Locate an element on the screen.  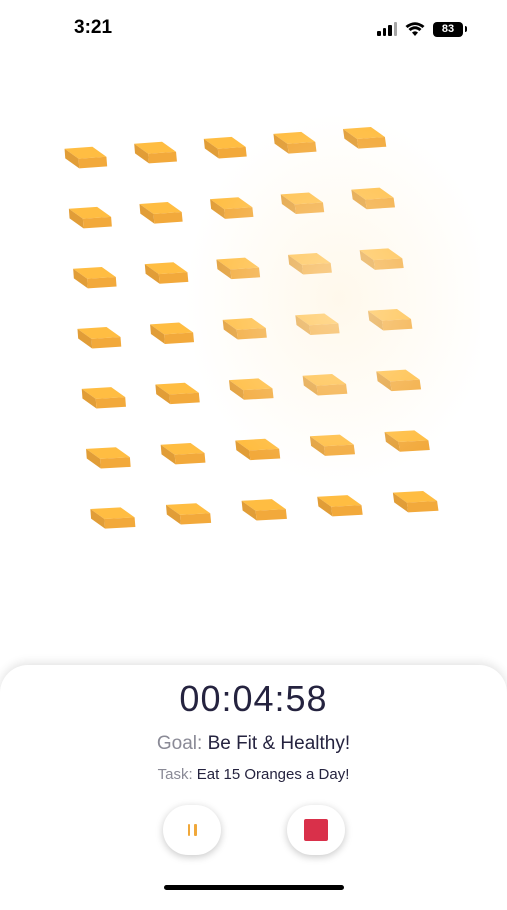
goal-line: Goal: Be Fit & Healthy! is located at coordinates (253, 744).